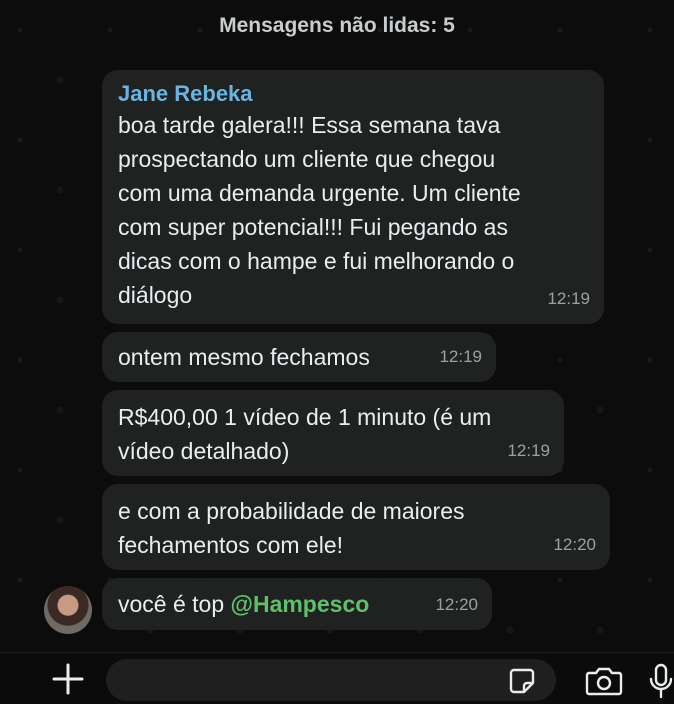  Describe the element at coordinates (68, 679) in the screenshot. I see `plus-icon` at that location.